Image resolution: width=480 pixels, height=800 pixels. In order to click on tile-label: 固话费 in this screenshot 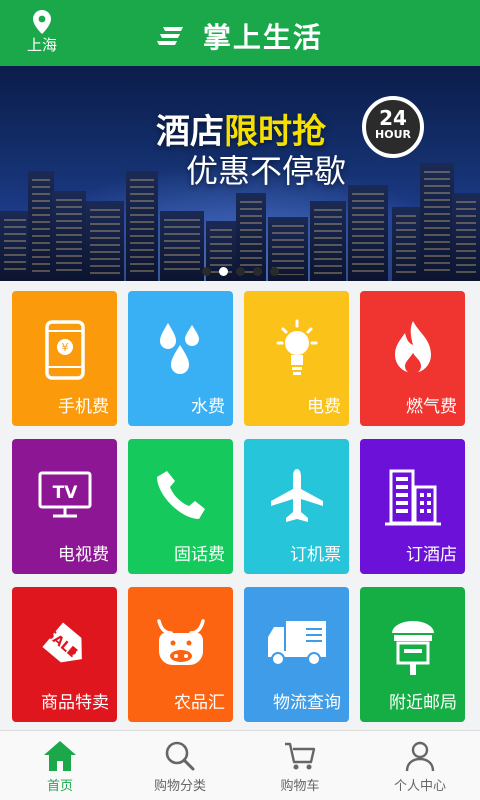, I will do `click(199, 555)`.